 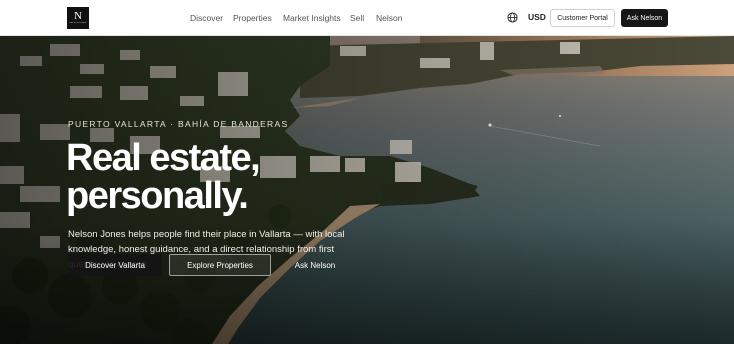 I want to click on logo-mark: N, so click(x=78, y=16).